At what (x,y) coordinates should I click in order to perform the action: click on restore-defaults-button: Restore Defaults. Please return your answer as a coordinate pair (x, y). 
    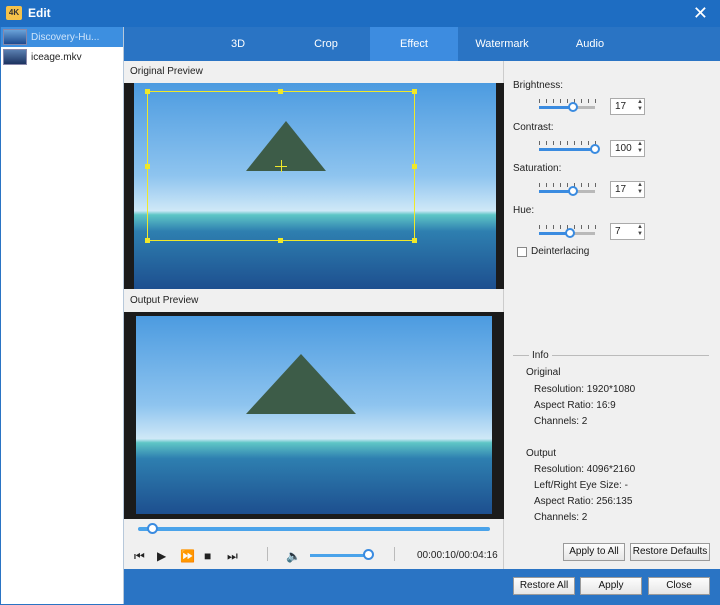
    Looking at the image, I should click on (670, 552).